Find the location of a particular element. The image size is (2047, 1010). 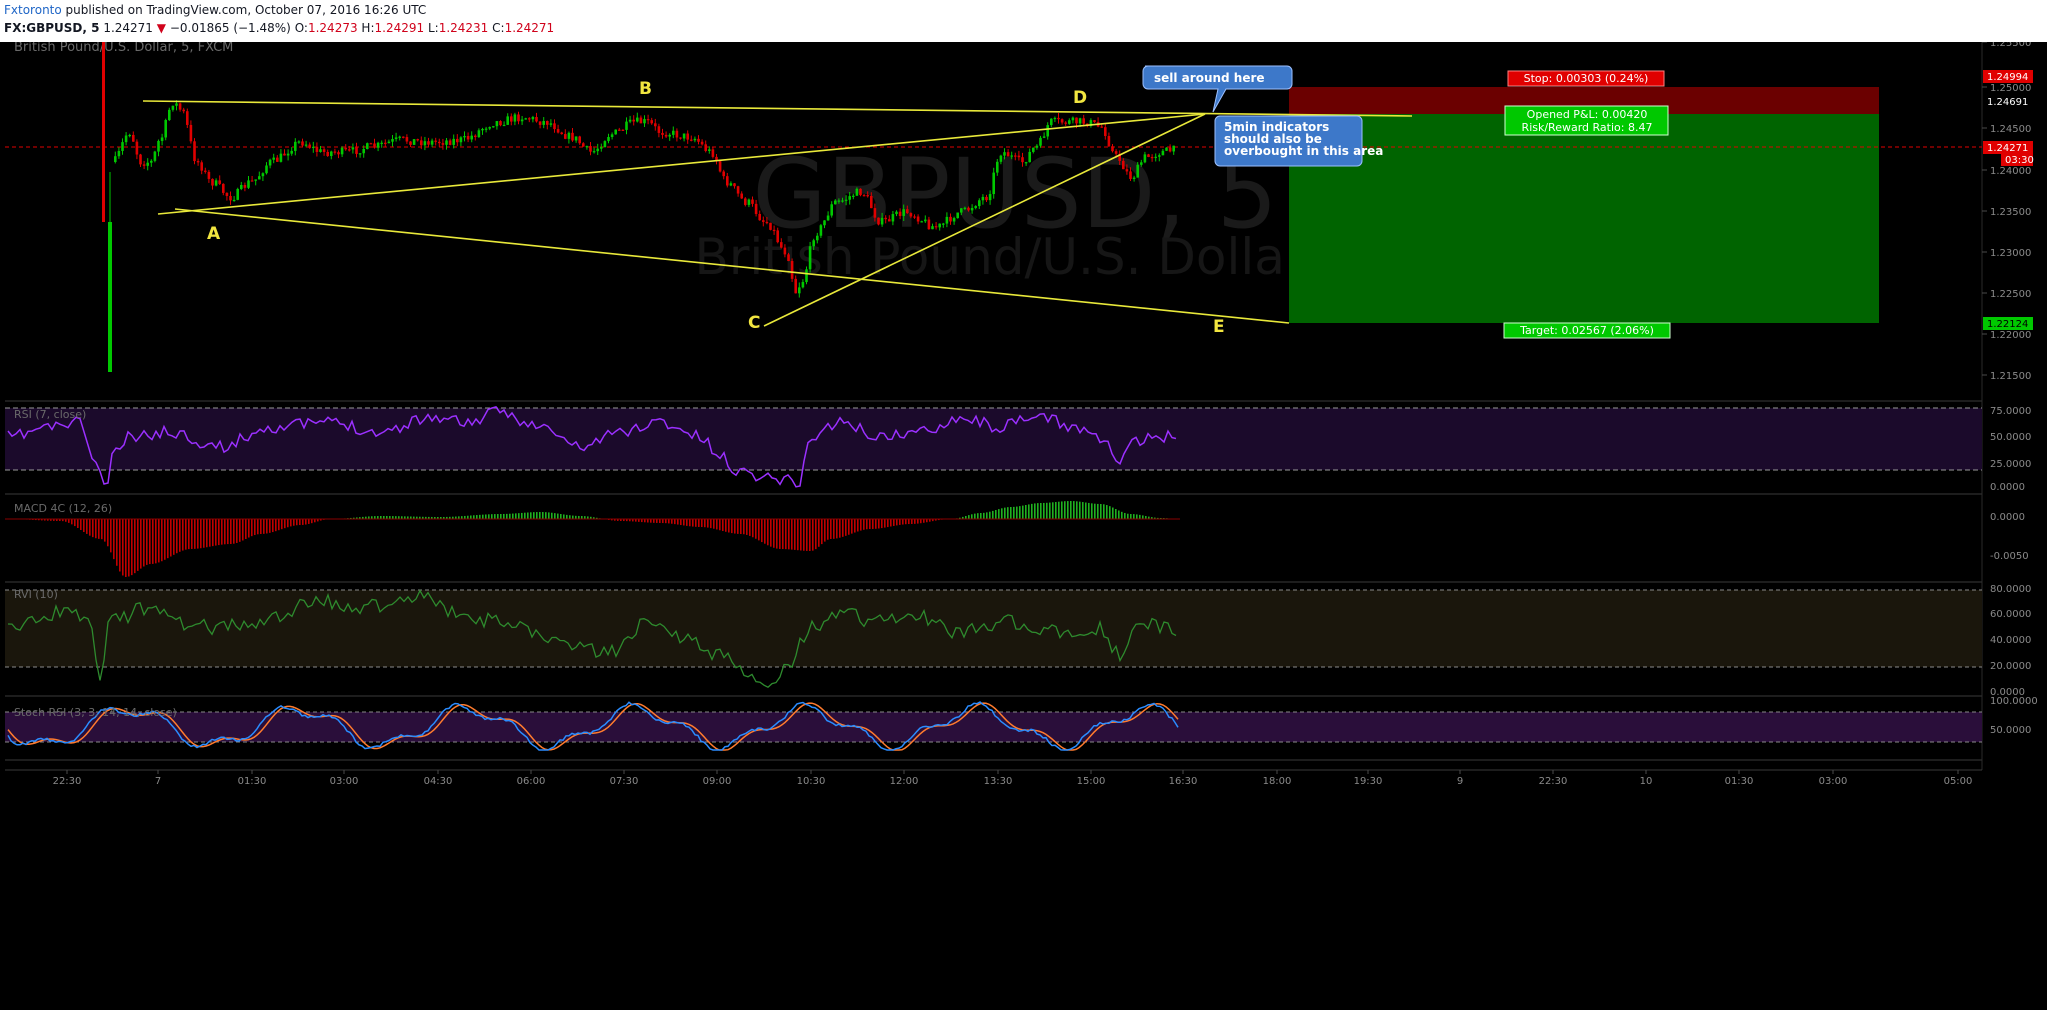

time-tick-label: 12:00 is located at coordinates (904, 781).